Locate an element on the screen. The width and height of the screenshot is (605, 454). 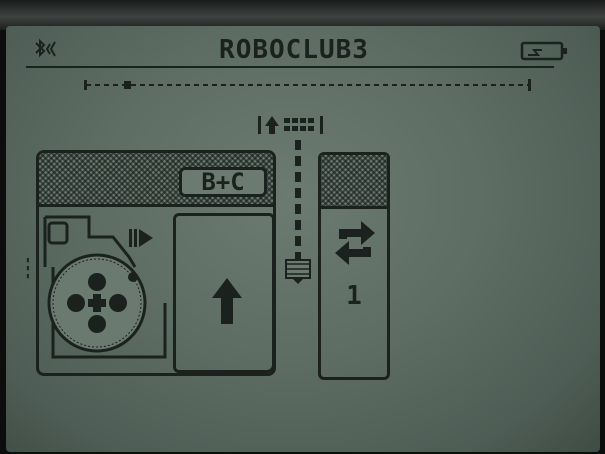
arrow-up-icon is located at coordinates (227, 301).